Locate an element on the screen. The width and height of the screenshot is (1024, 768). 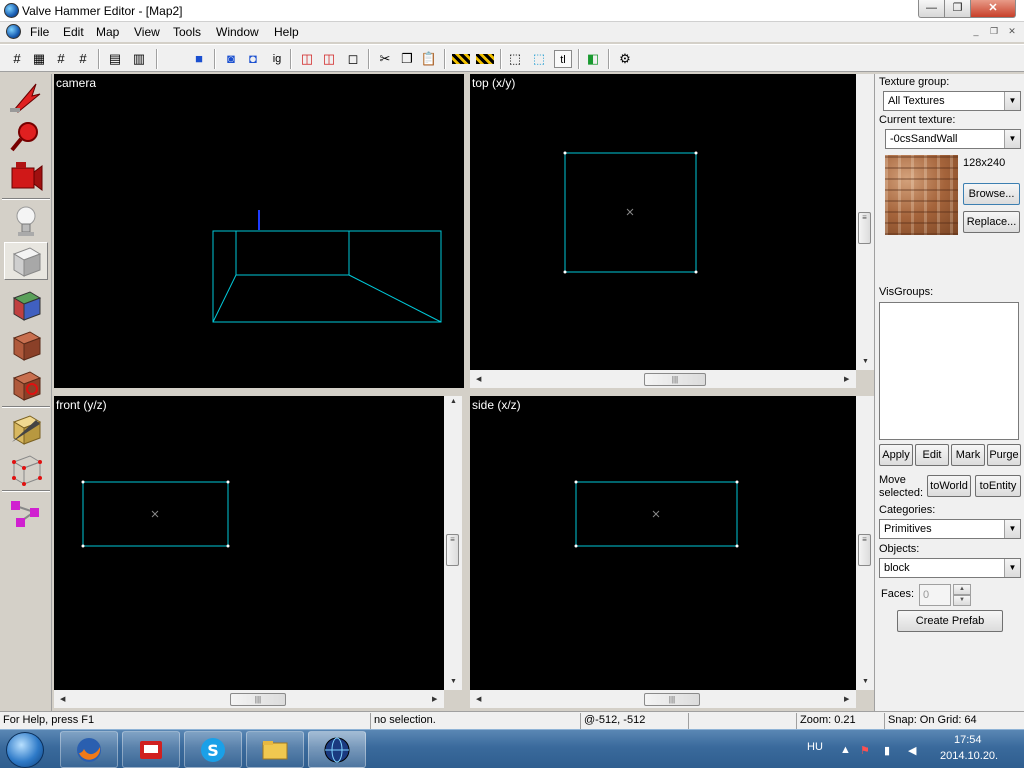
entity-report-icon: ◧ is located at coordinates (593, 59).